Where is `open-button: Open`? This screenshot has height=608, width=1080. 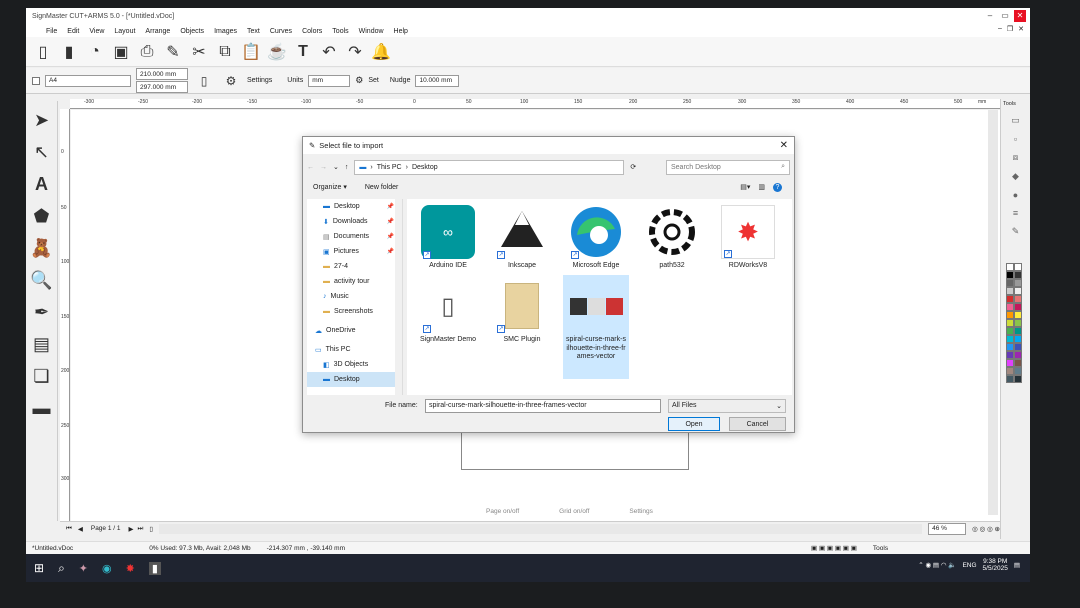
open-button: Open is located at coordinates (694, 424).